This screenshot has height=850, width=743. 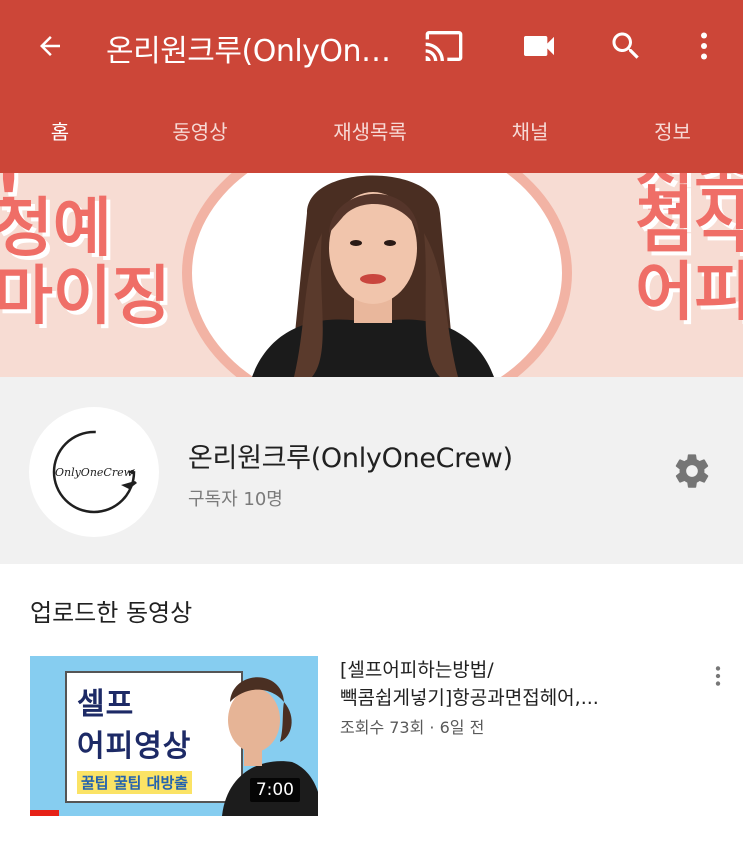 What do you see at coordinates (85, 253) in the screenshot?
I see `banner-left-text: ! 정예 마이징` at bounding box center [85, 253].